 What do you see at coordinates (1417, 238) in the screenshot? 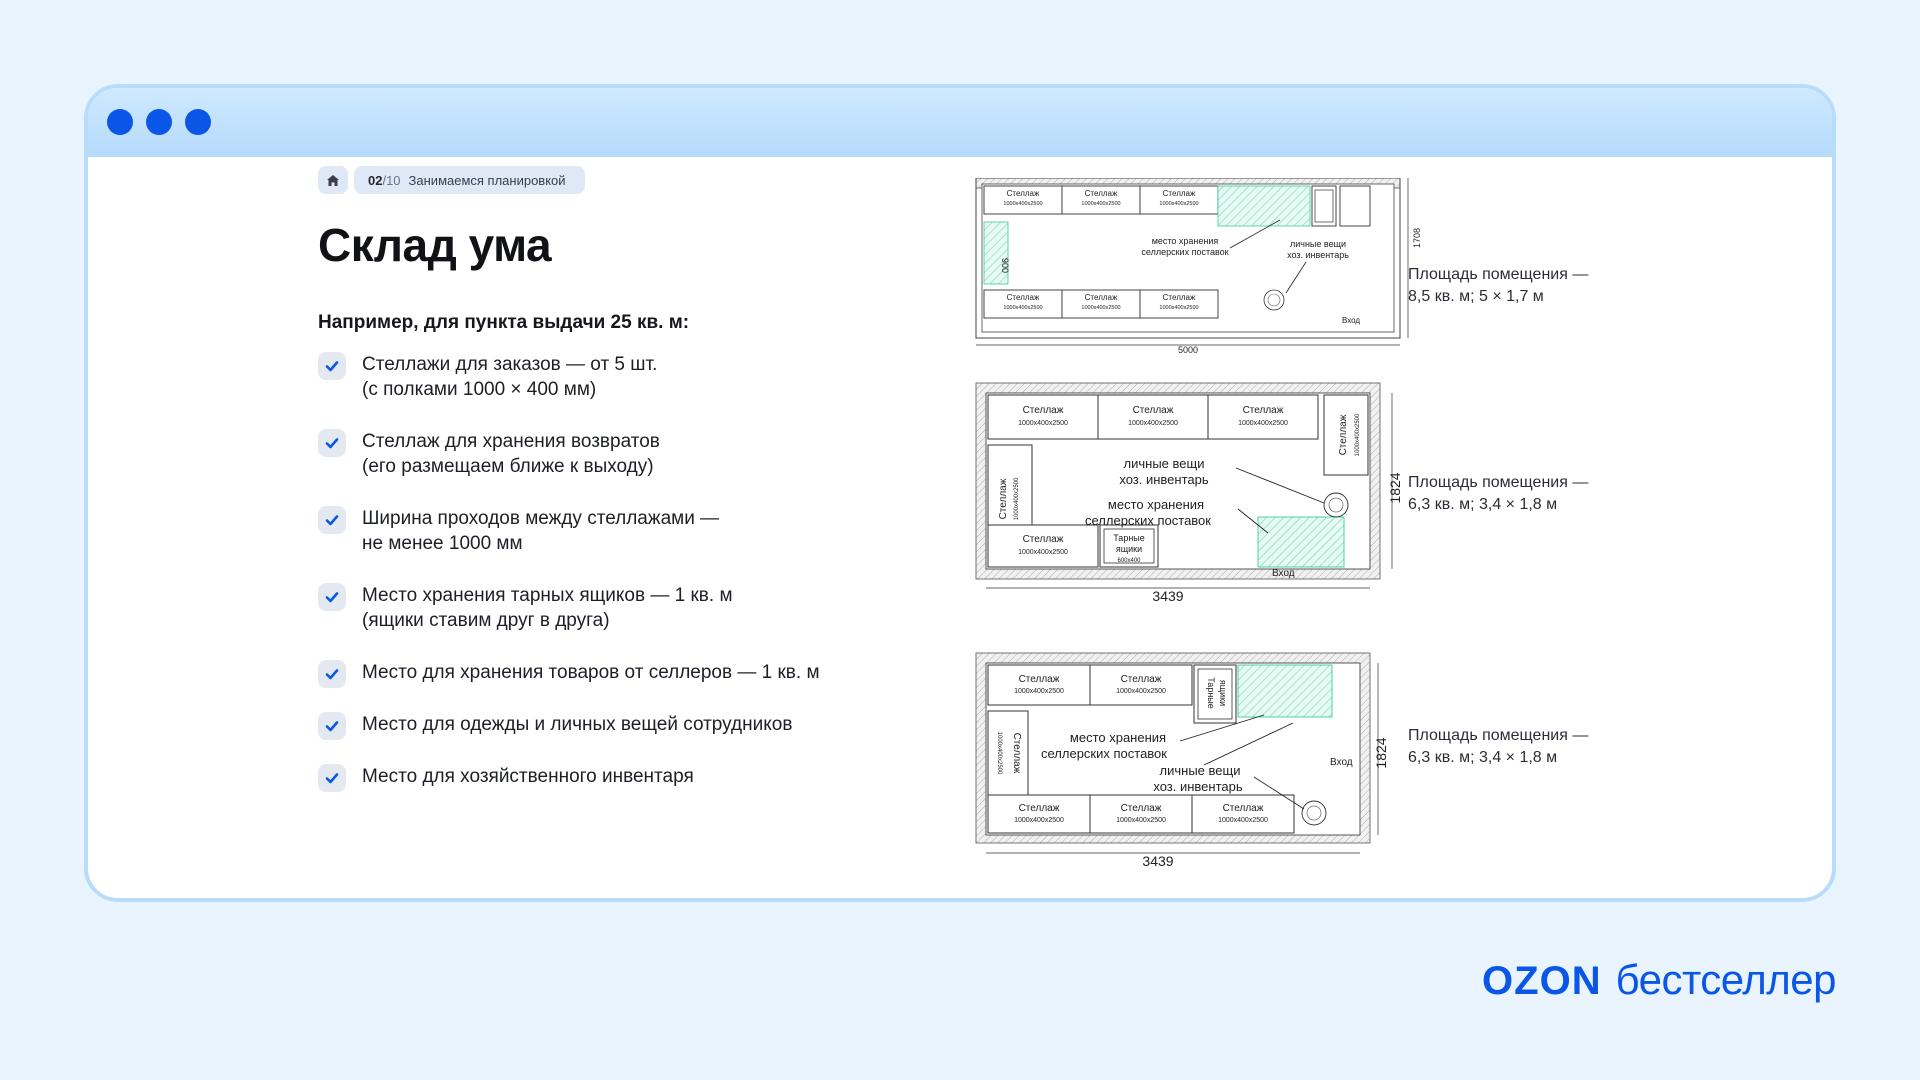
I see `plan1-height: 1708` at bounding box center [1417, 238].